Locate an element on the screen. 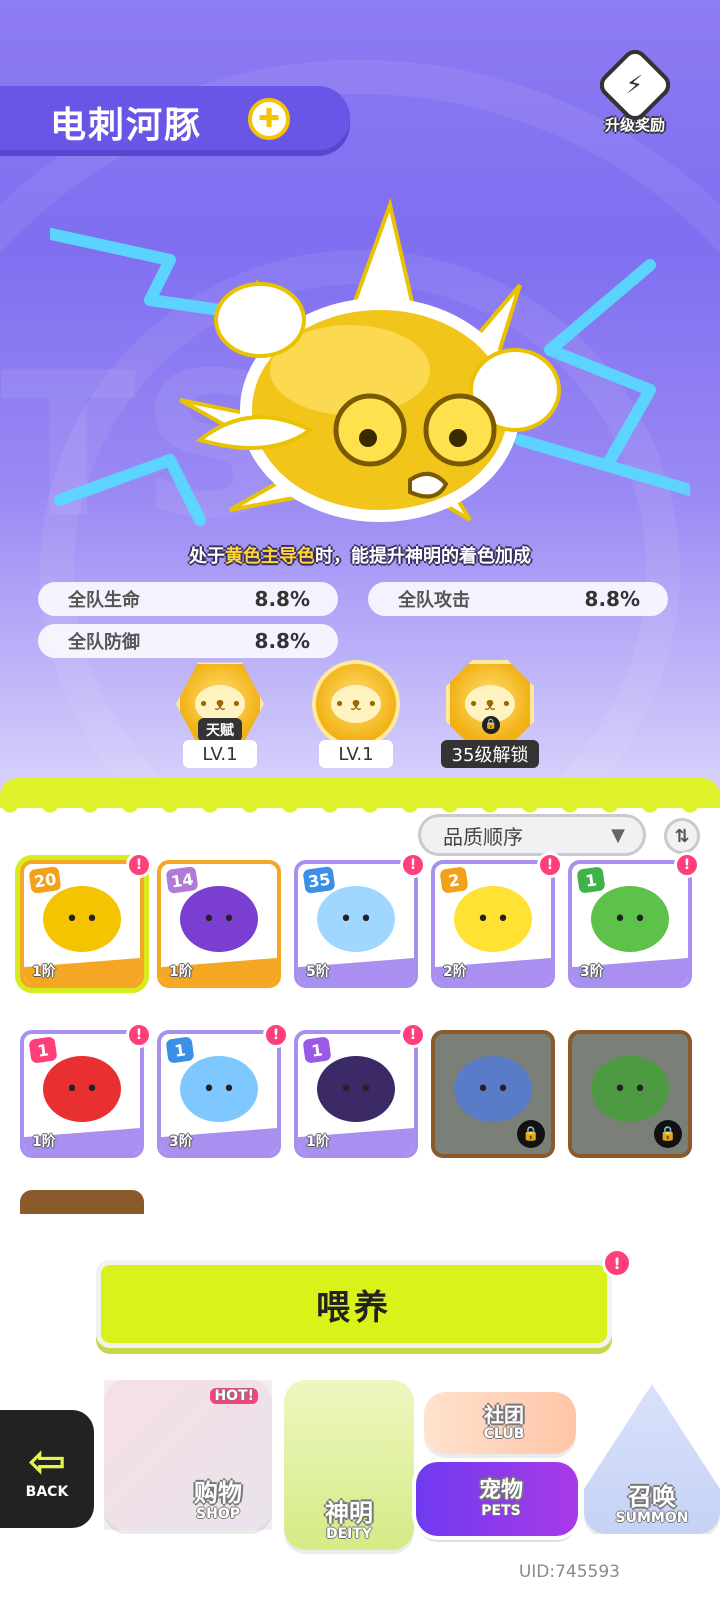 This screenshot has height=1600, width=720. nav-summon: 召唤 SUMMON is located at coordinates (652, 1459).